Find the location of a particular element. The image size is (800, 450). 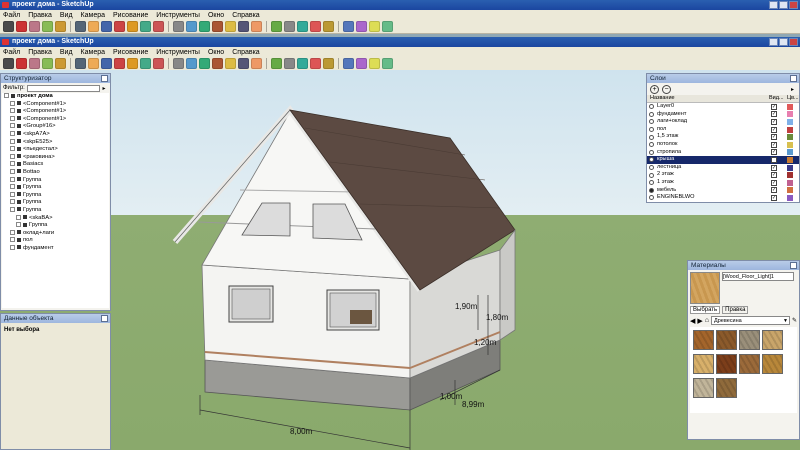

maximize-button is located at coordinates (783, 5).